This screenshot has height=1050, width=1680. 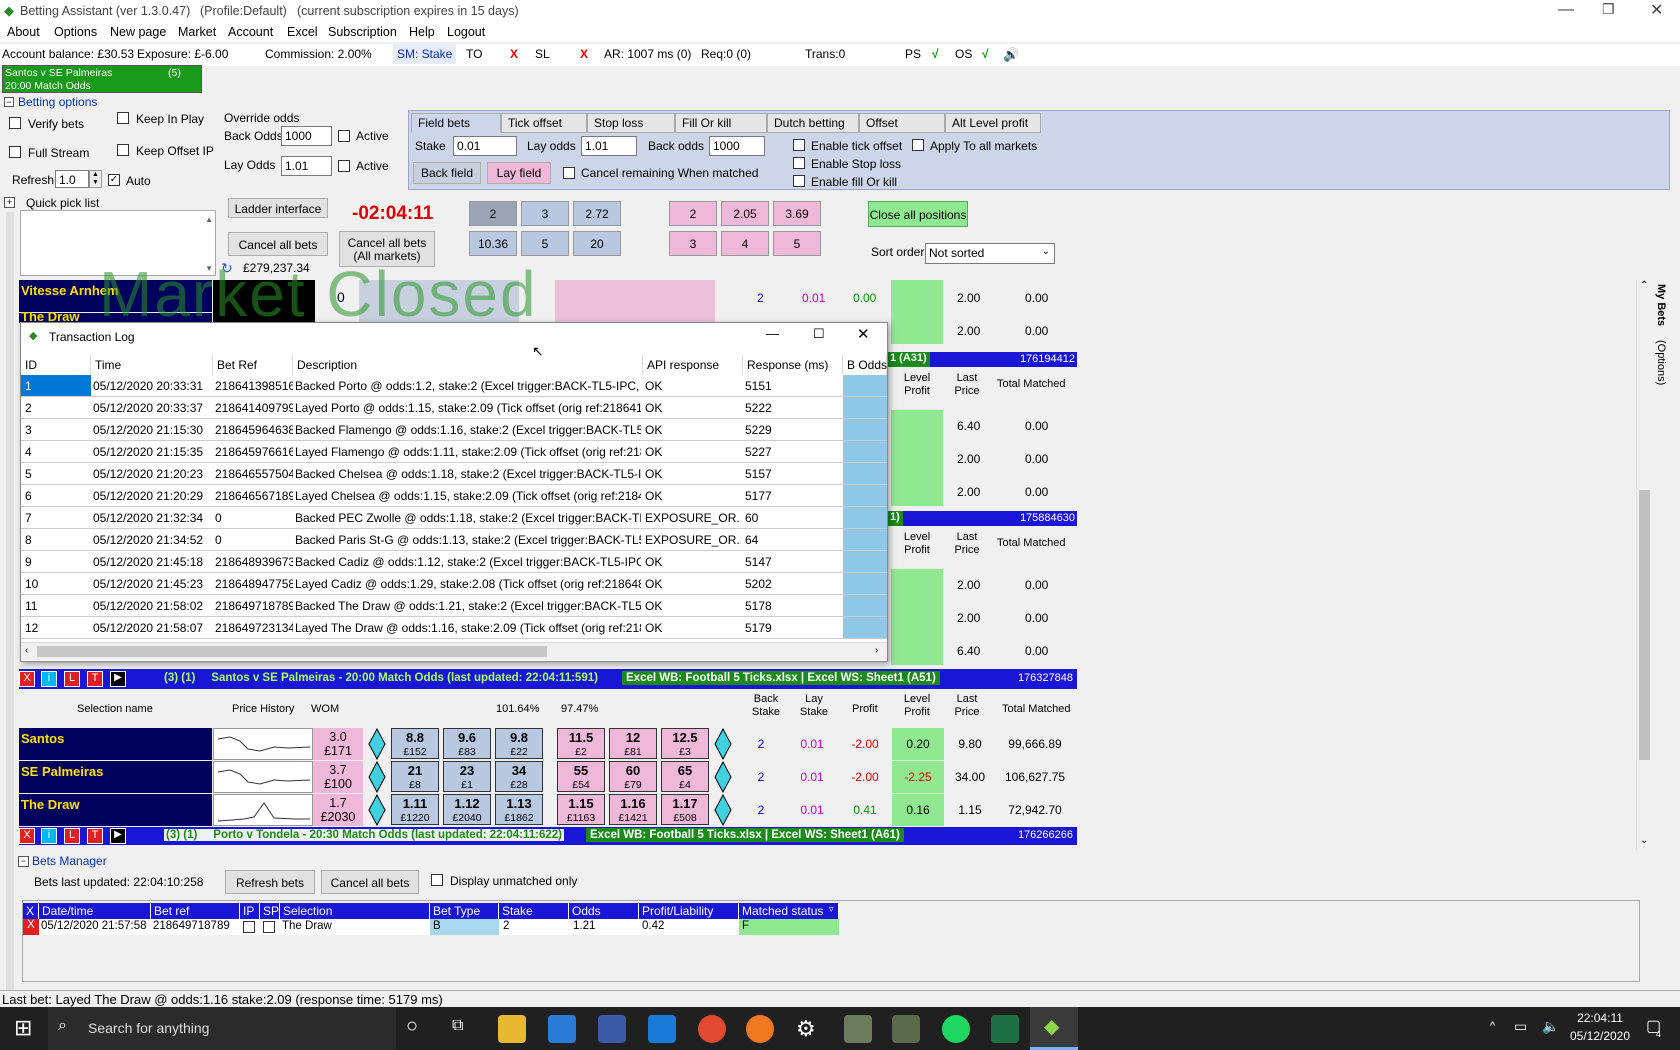 I want to click on collapse-icon: −, so click(x=9, y=102).